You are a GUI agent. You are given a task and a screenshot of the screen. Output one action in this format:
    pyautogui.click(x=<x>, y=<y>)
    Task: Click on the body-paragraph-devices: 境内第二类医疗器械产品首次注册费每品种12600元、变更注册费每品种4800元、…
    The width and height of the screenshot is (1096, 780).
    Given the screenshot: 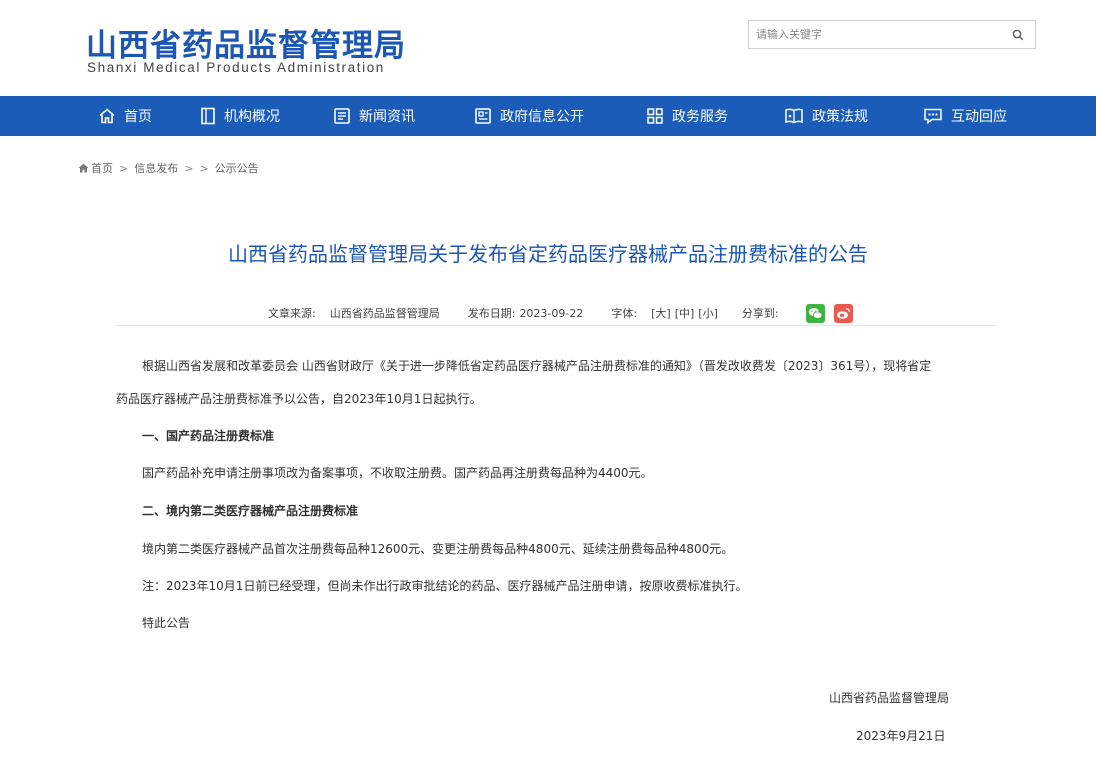 What is the action you would take?
    pyautogui.click(x=438, y=549)
    